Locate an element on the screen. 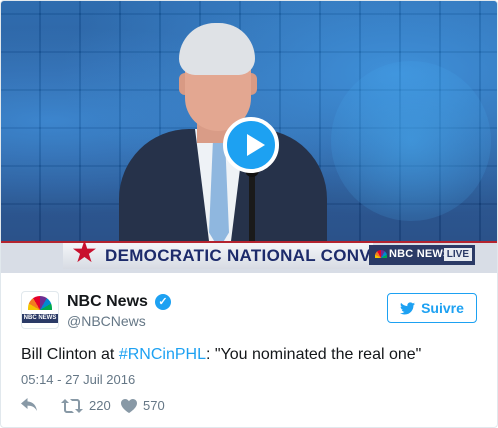 Image resolution: width=498 pixels, height=428 pixels. network-live-tag: NBC NEWS LIVE is located at coordinates (422, 255).